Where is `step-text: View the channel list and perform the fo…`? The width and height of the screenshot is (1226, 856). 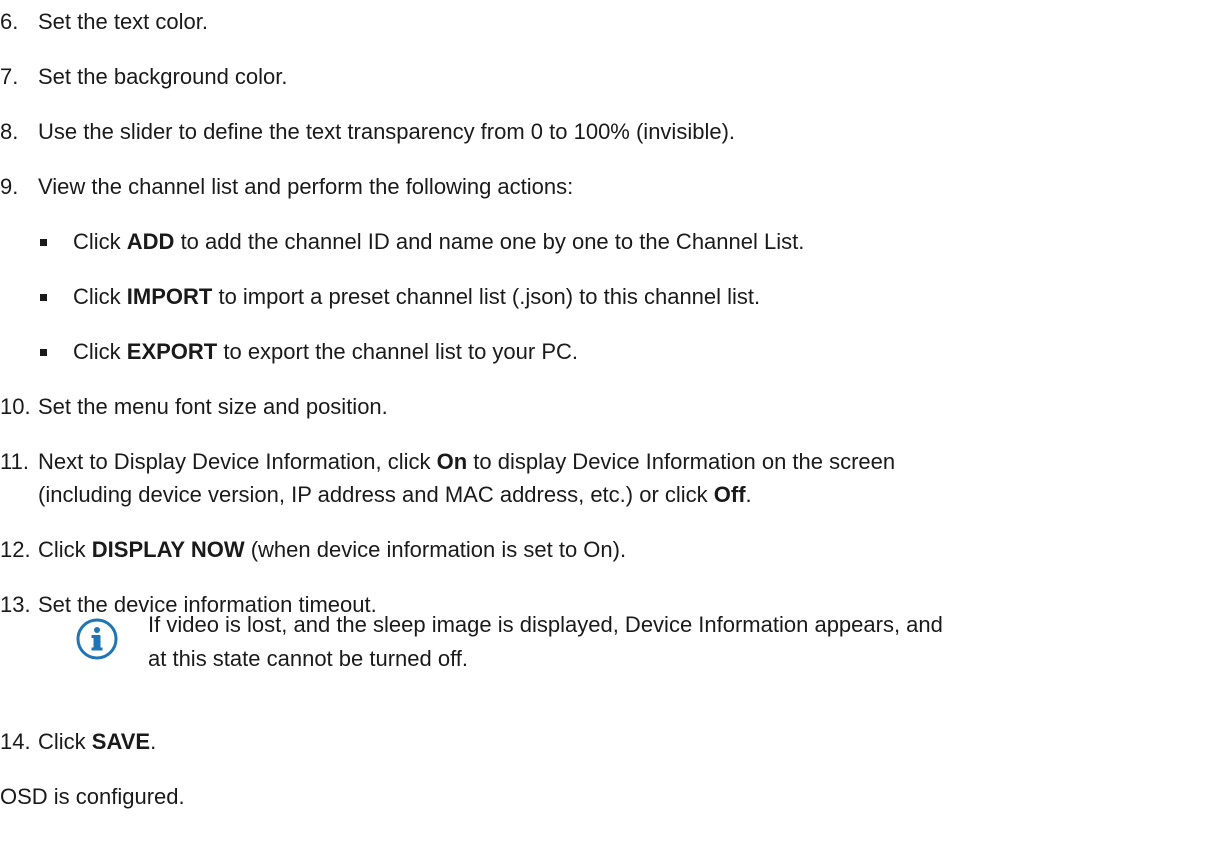 step-text: View the channel list and perform the fo… is located at coordinates (306, 186).